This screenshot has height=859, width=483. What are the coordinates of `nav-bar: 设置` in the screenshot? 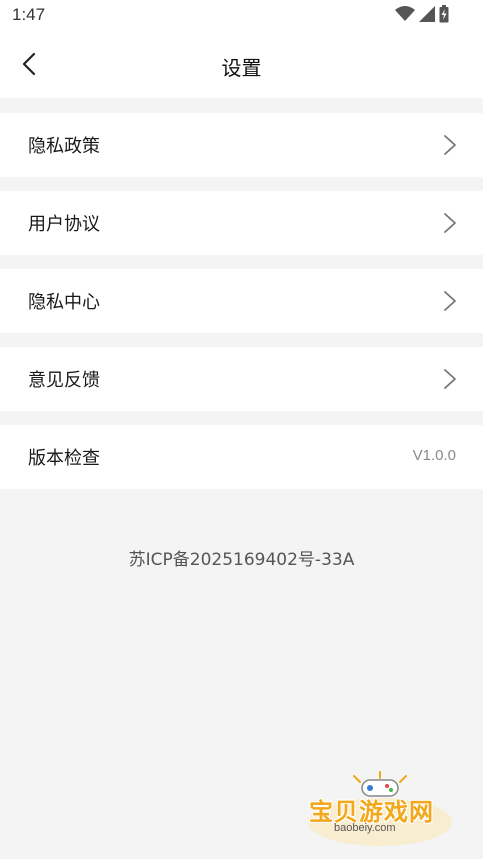 It's located at (241, 65).